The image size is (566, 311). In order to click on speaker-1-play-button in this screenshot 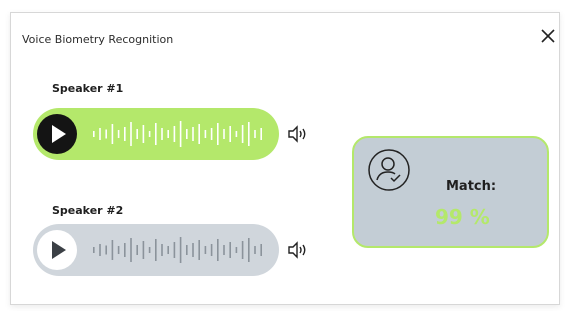, I will do `click(57, 134)`.